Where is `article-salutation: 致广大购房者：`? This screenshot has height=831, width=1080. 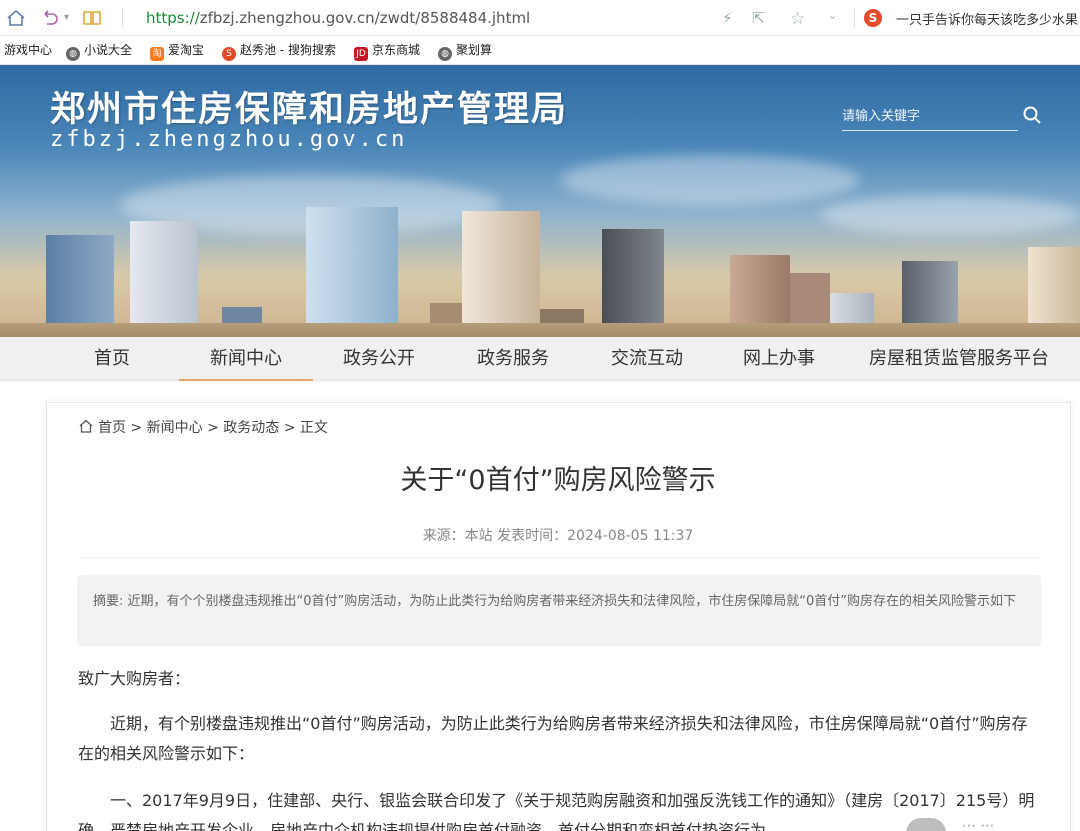
article-salutation: 致广大购房者： is located at coordinates (134, 678).